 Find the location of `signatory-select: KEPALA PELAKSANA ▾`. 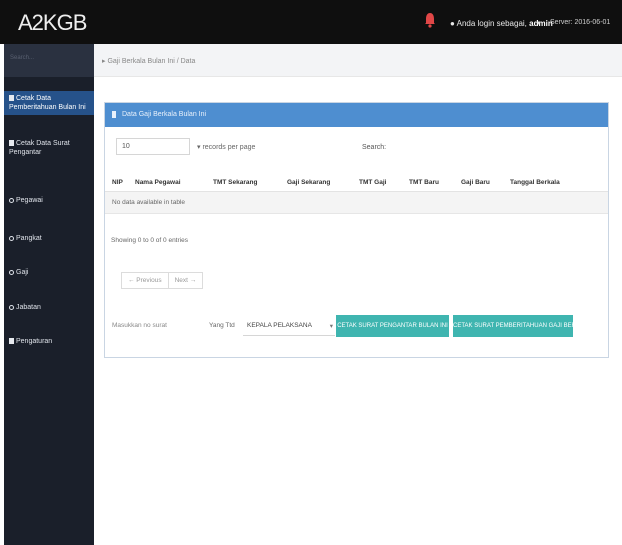

signatory-select: KEPALA PELAKSANA ▾ is located at coordinates (289, 326).